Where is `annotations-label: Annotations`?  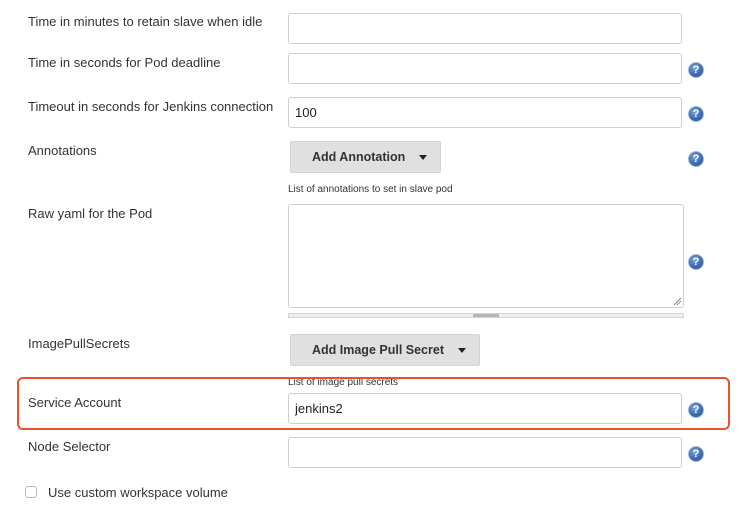
annotations-label: Annotations is located at coordinates (62, 150).